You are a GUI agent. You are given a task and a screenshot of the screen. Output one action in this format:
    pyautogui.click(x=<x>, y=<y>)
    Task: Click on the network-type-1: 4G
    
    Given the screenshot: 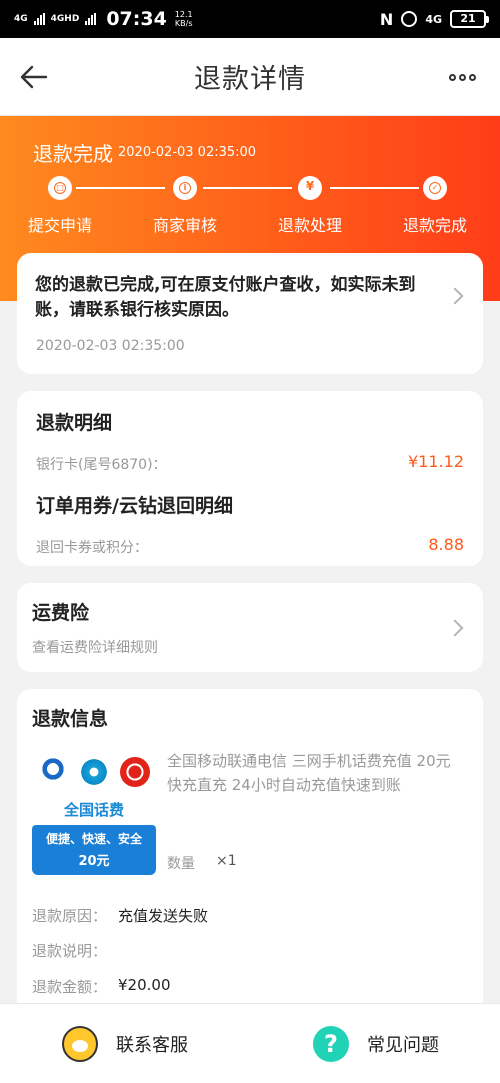 What is the action you would take?
    pyautogui.click(x=21, y=18)
    